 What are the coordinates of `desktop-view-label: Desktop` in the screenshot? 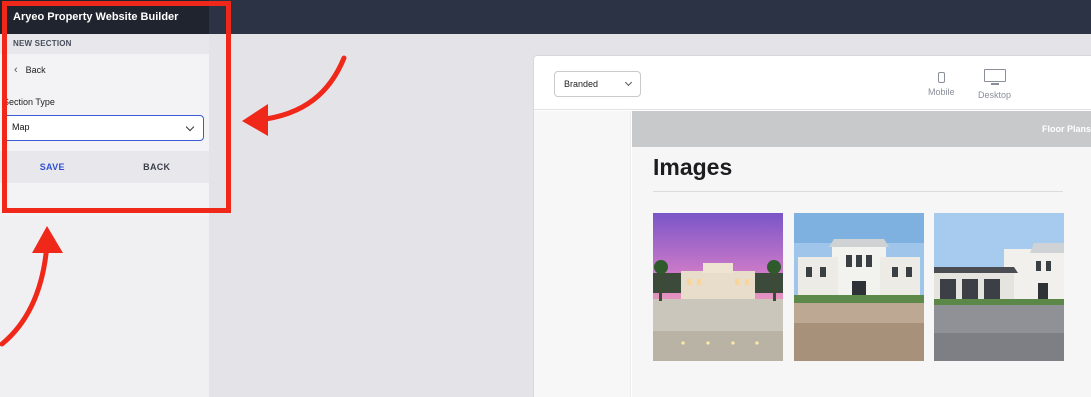 It's located at (995, 95).